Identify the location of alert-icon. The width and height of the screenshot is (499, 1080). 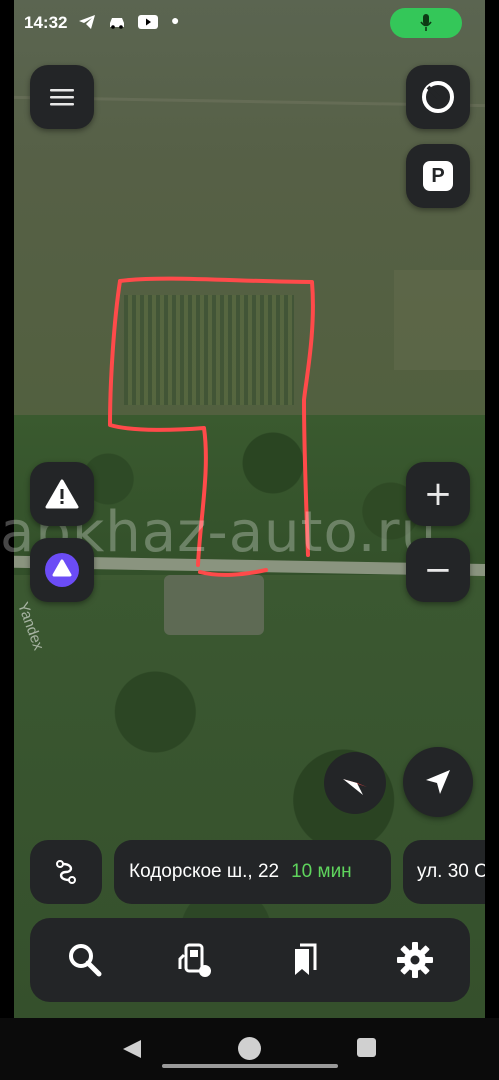
(62, 494).